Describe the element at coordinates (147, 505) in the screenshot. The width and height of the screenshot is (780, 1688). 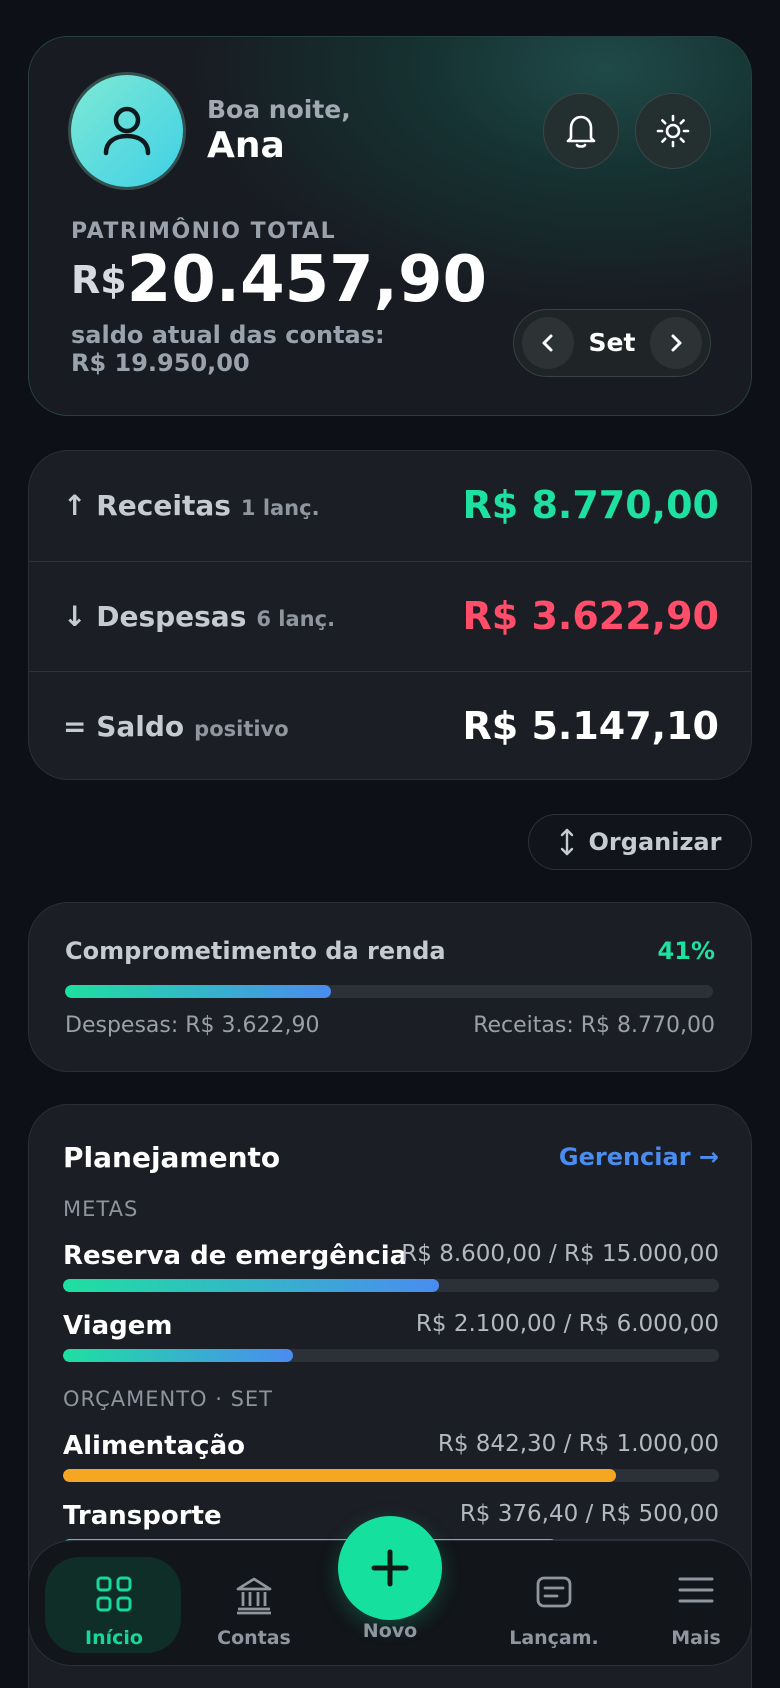
I see `income-label: ↑ Receitas` at that location.